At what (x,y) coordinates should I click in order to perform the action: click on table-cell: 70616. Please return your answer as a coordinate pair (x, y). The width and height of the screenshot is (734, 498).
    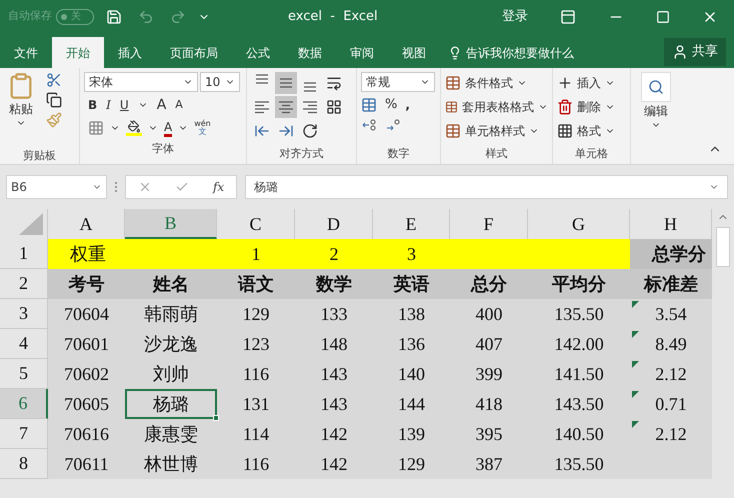
    Looking at the image, I should click on (86, 434).